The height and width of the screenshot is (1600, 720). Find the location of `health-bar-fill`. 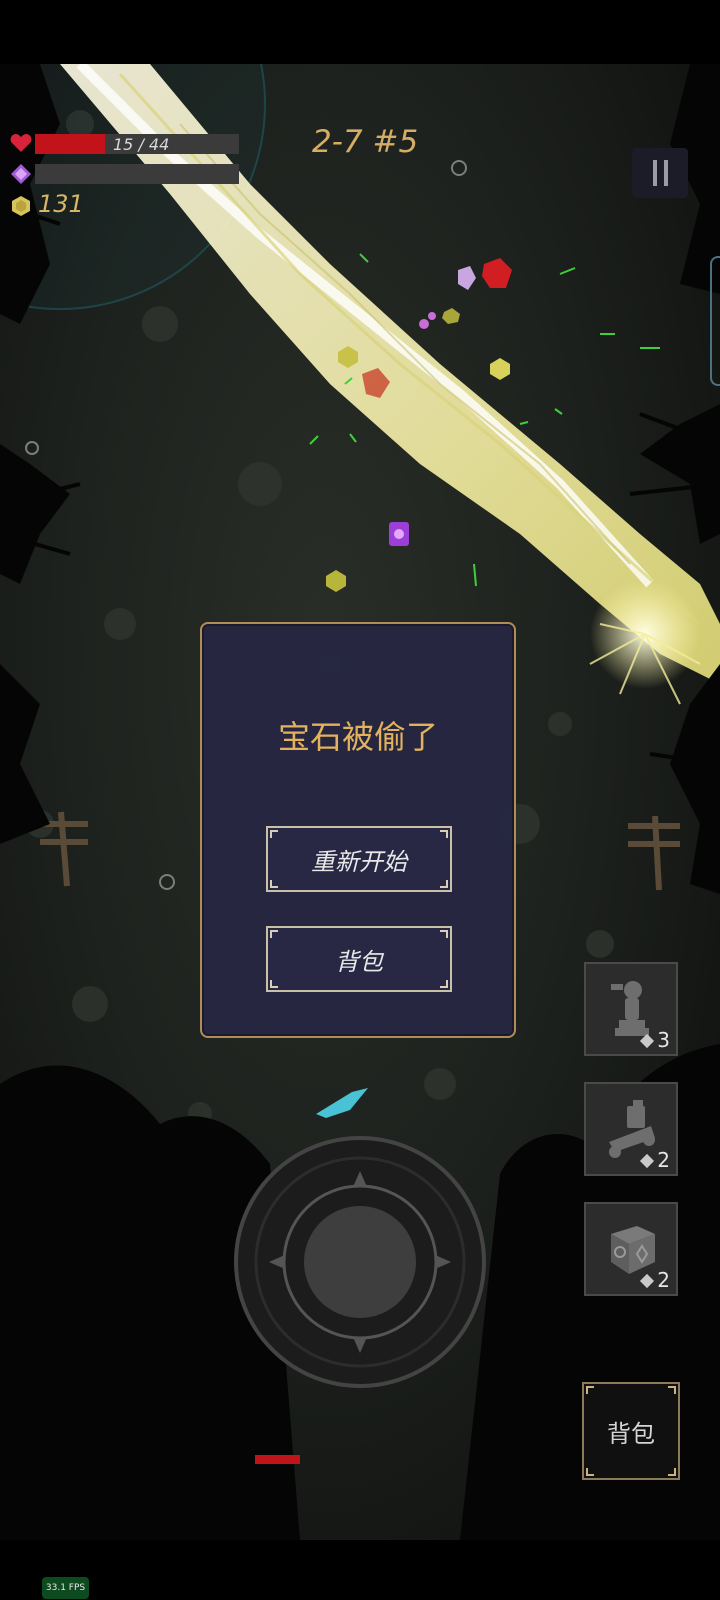

health-bar-fill is located at coordinates (70, 144).